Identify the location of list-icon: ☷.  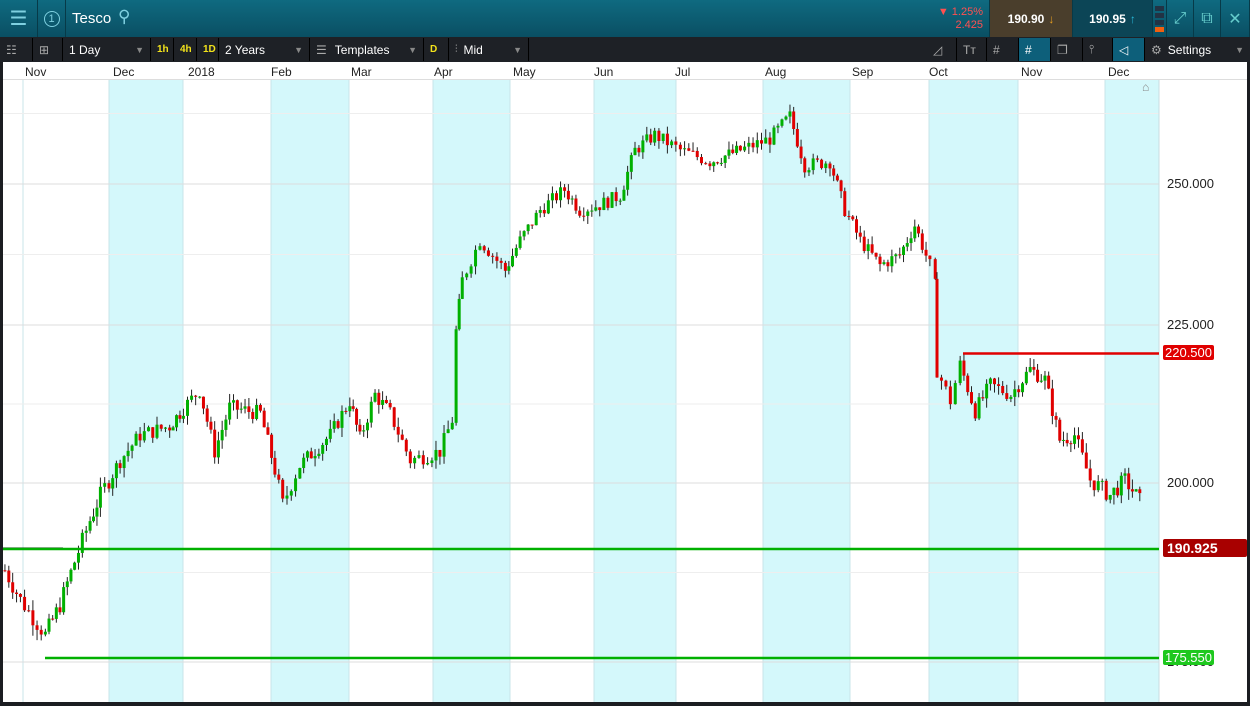
(16, 49).